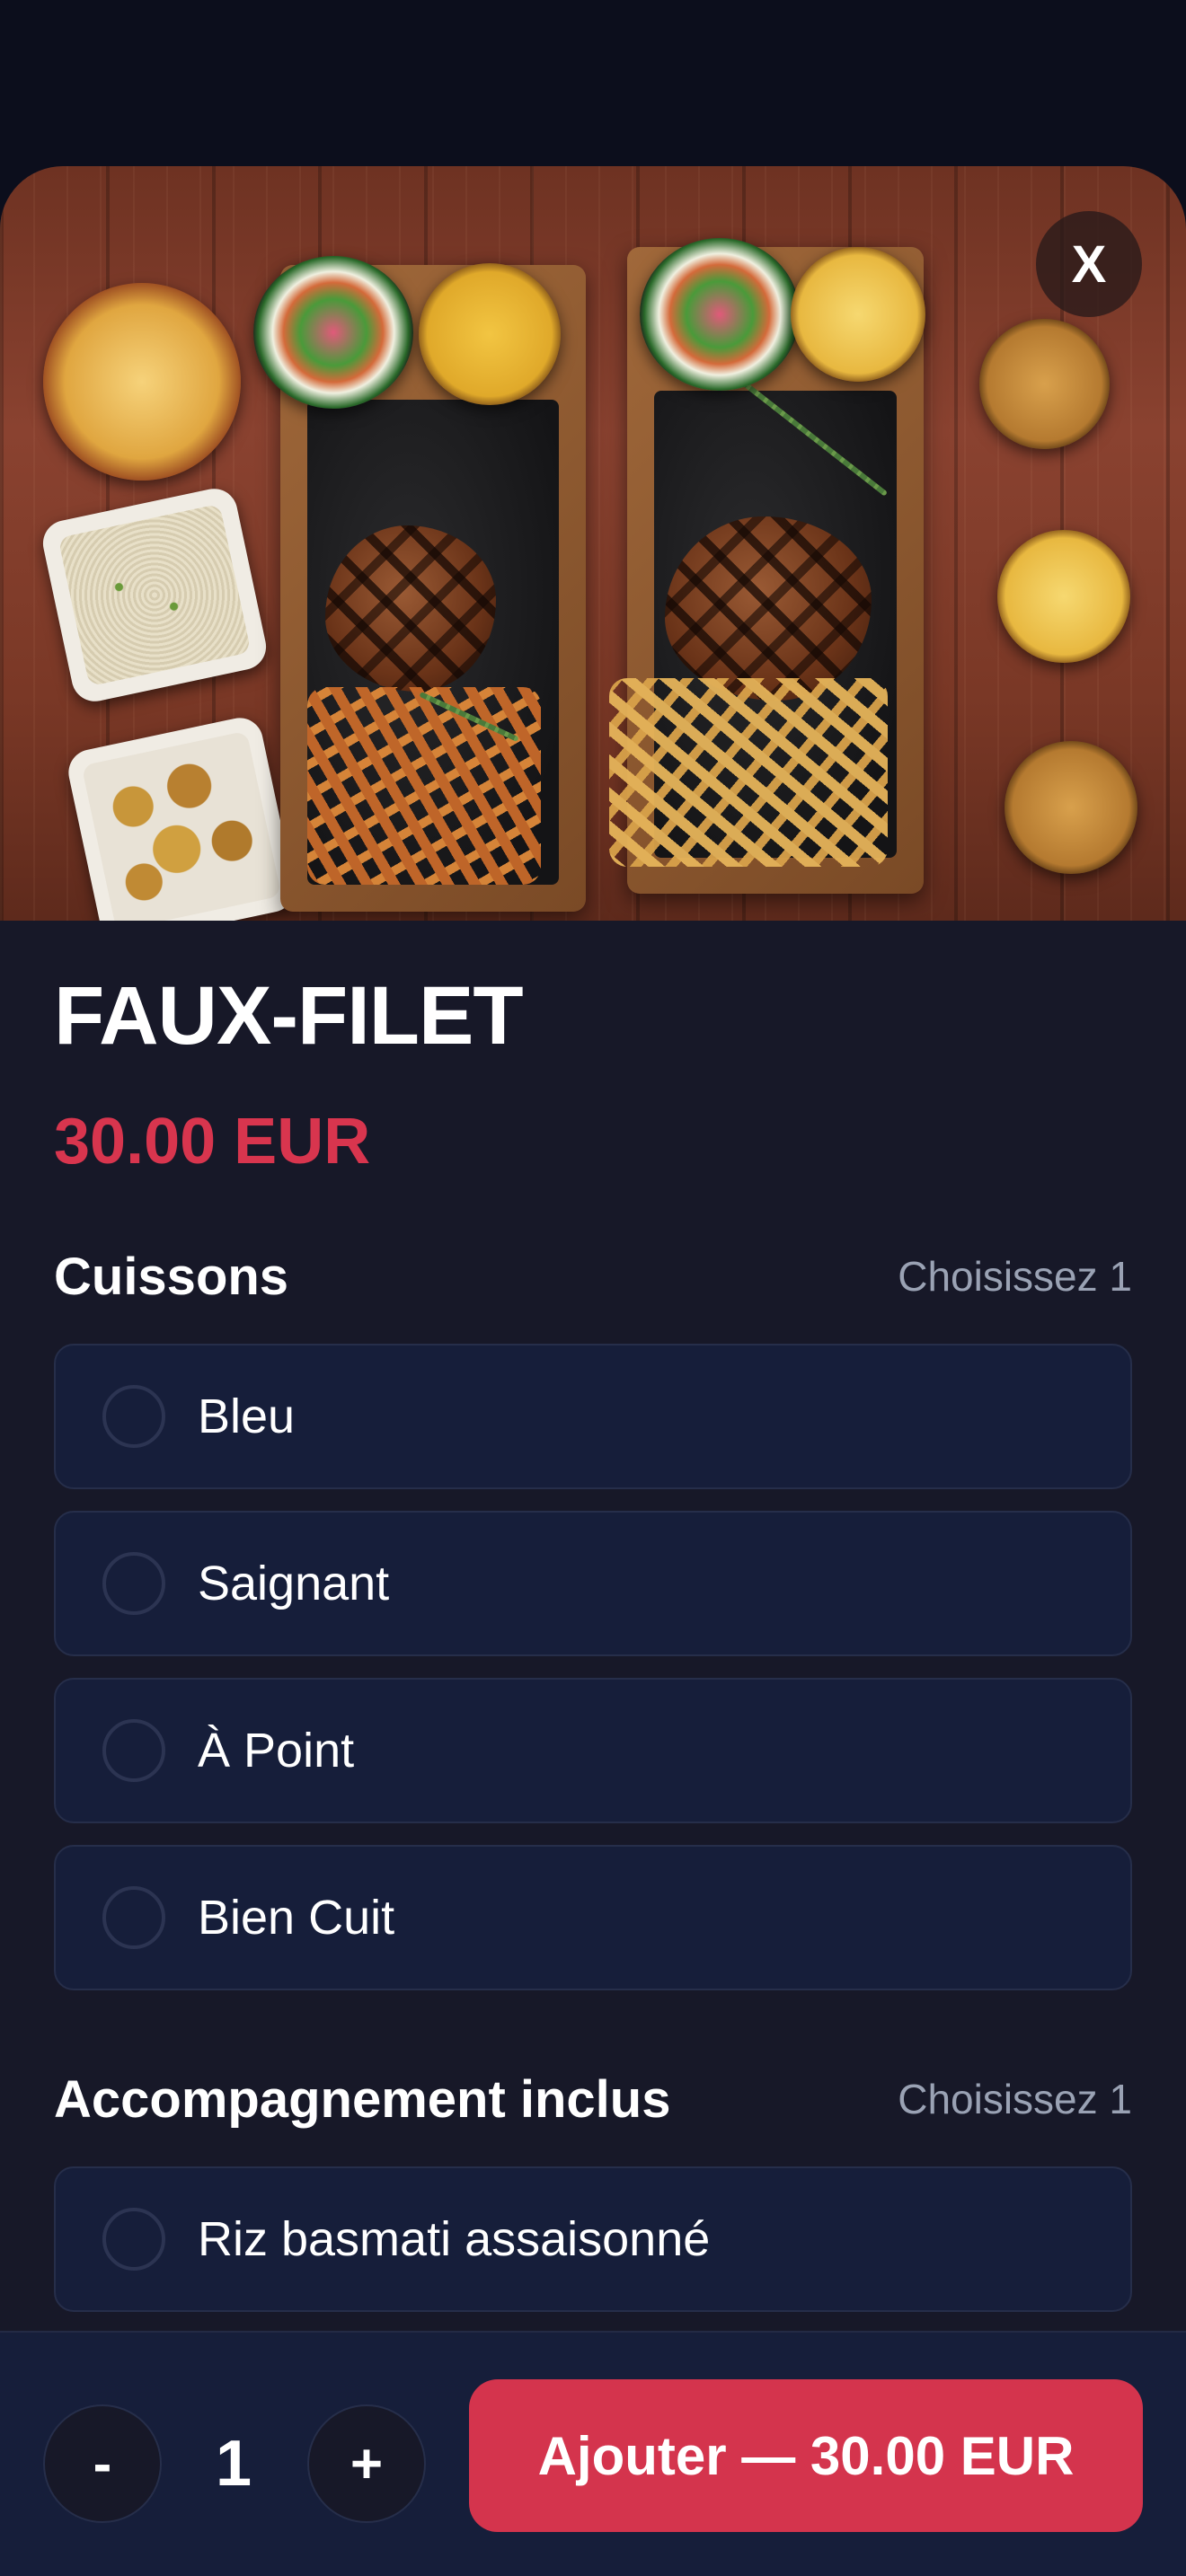  What do you see at coordinates (234, 2464) in the screenshot?
I see `quantity-value: 1` at bounding box center [234, 2464].